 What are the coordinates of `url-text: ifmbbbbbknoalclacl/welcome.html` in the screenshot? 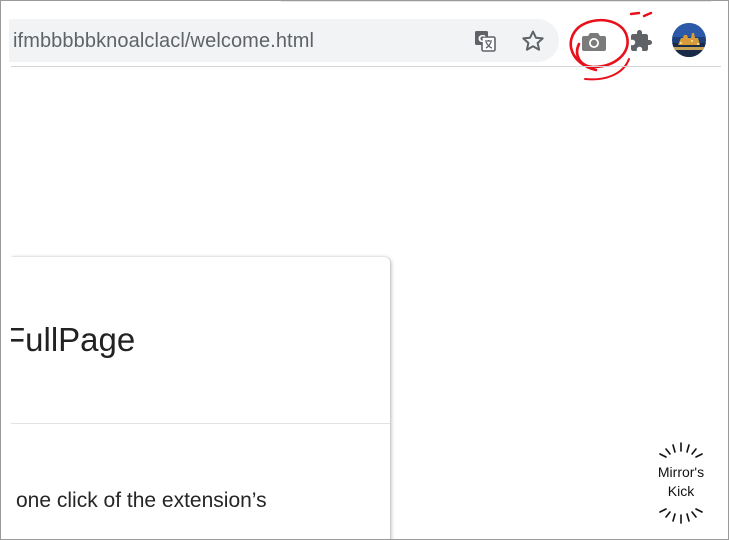 It's located at (163, 41).